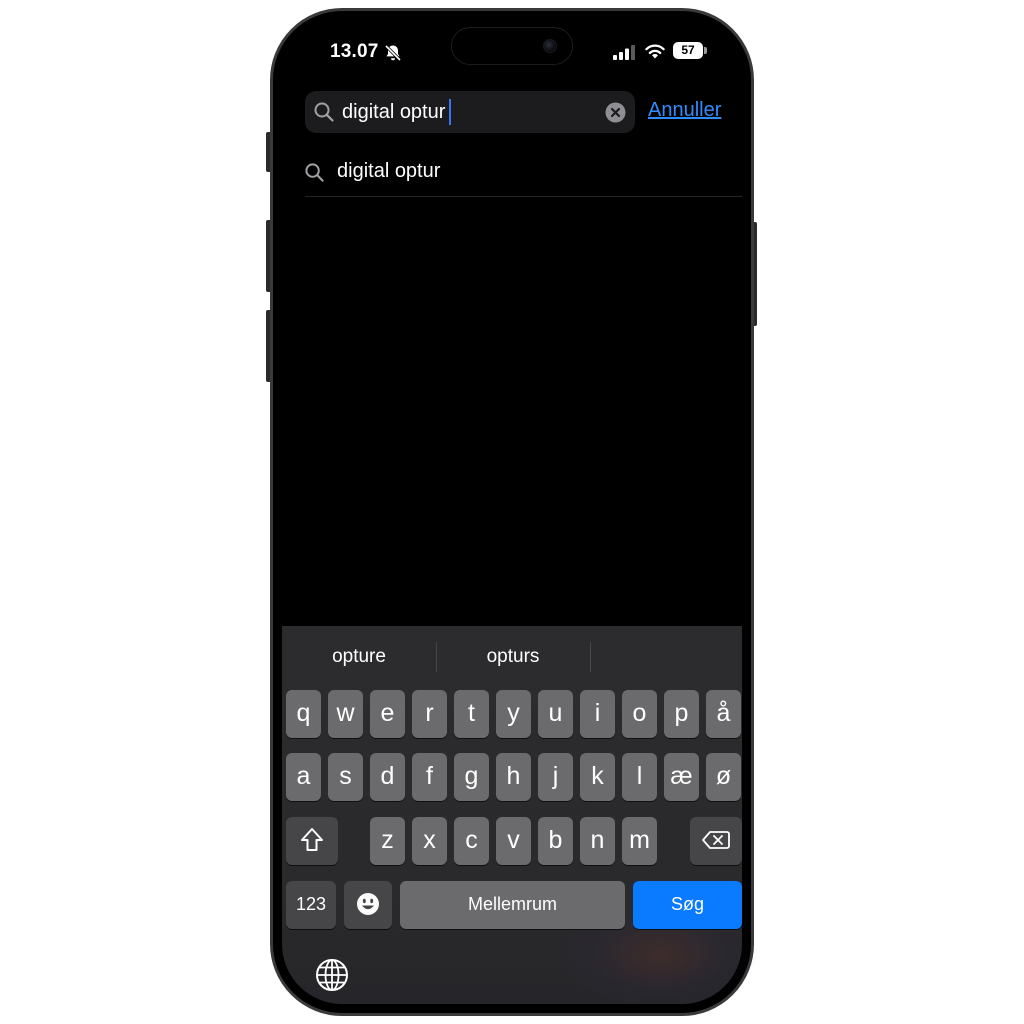 This screenshot has height=1024, width=1024. I want to click on backspace-key, so click(716, 841).